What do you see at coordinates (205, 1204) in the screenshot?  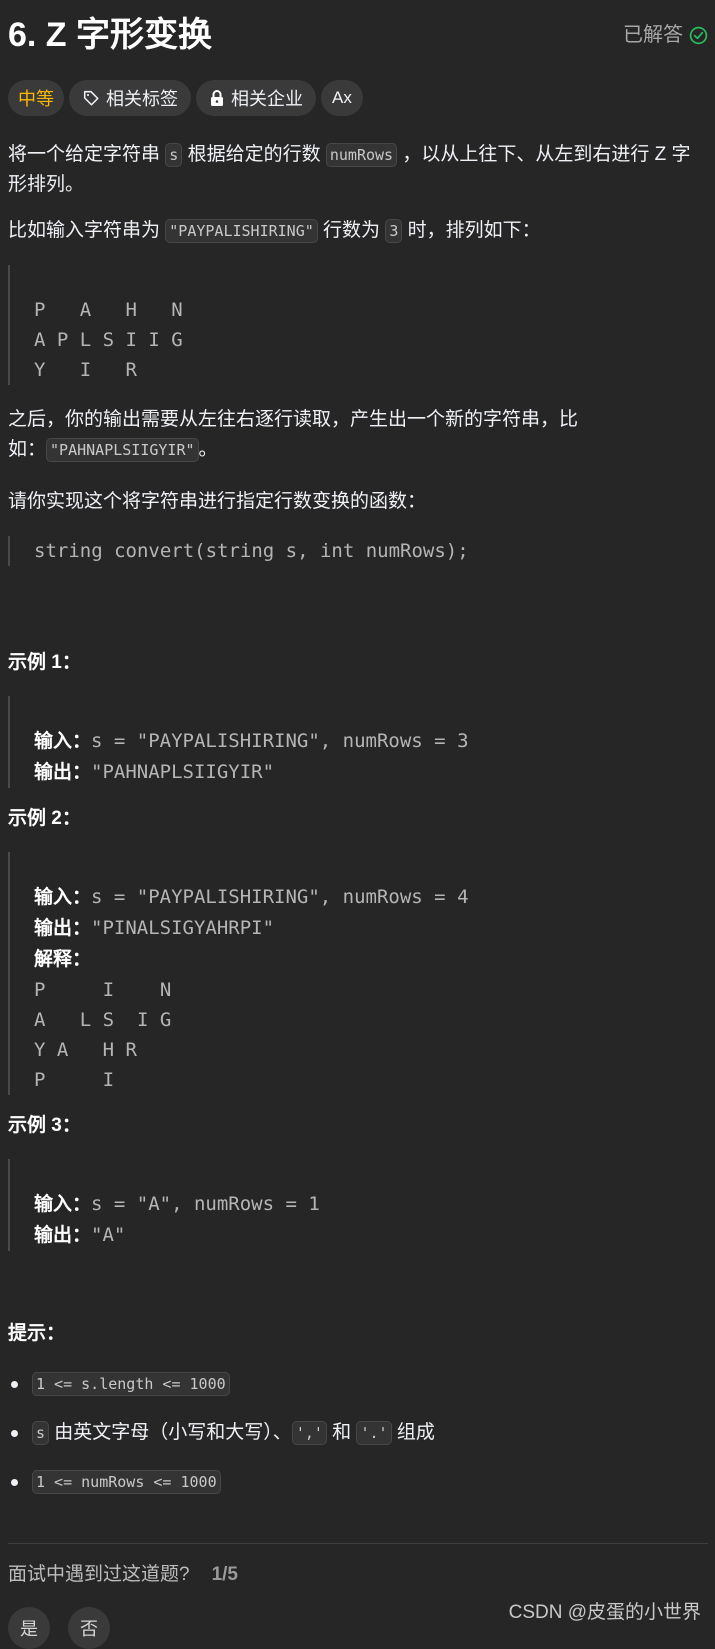 I see `example-input: s = "A", numRows = 1` at bounding box center [205, 1204].